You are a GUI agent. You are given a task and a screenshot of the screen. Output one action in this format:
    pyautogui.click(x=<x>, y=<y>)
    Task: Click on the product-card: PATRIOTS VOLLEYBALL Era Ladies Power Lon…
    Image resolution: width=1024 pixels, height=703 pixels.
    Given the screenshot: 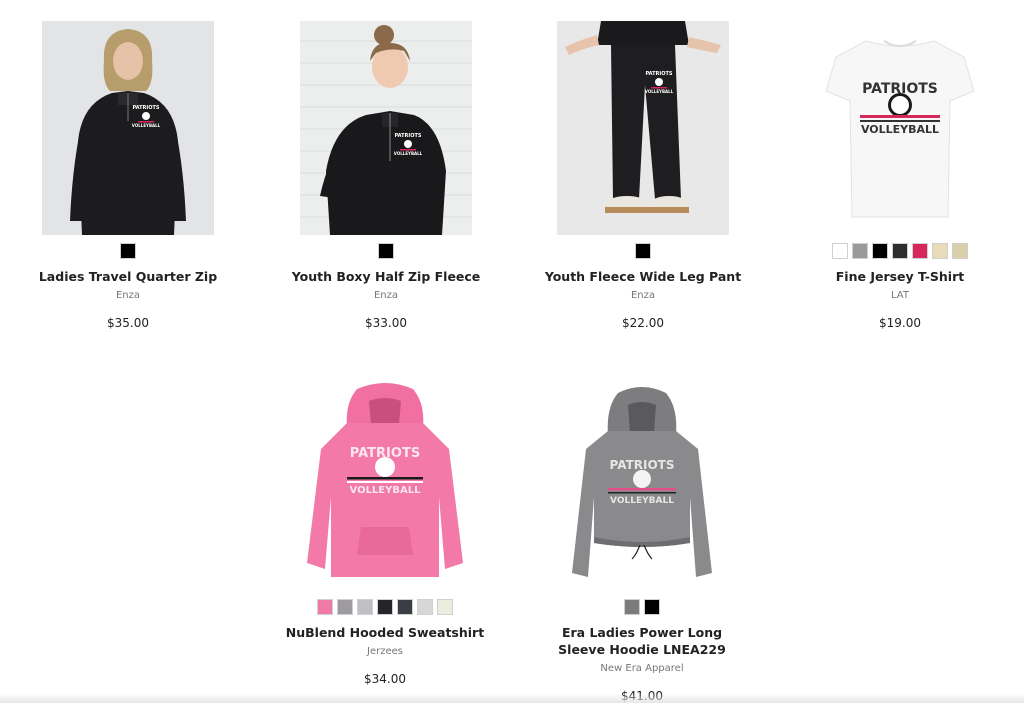 What is the action you would take?
    pyautogui.click(x=642, y=540)
    